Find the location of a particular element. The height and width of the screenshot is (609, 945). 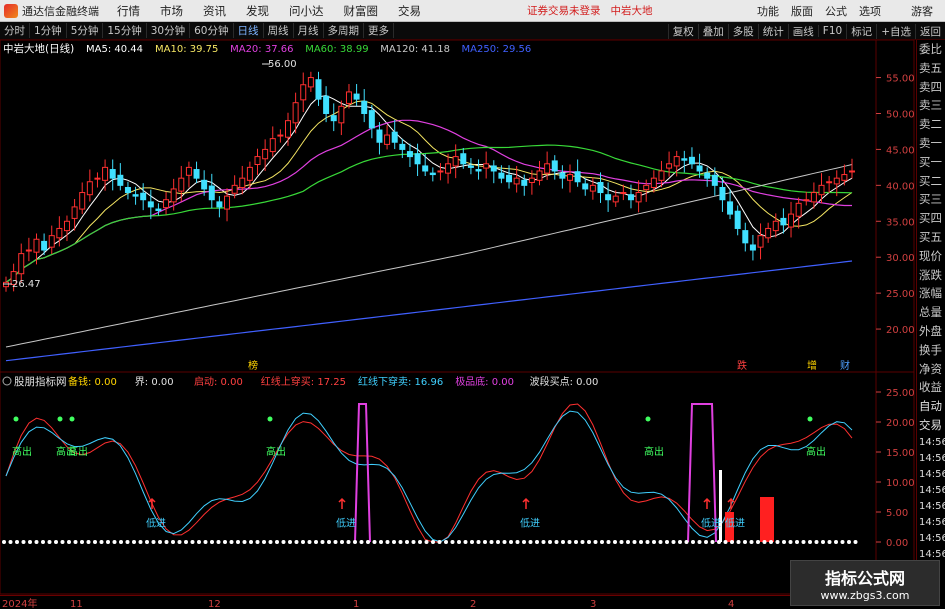

date-tick-jan: 1 is located at coordinates (356, 604).